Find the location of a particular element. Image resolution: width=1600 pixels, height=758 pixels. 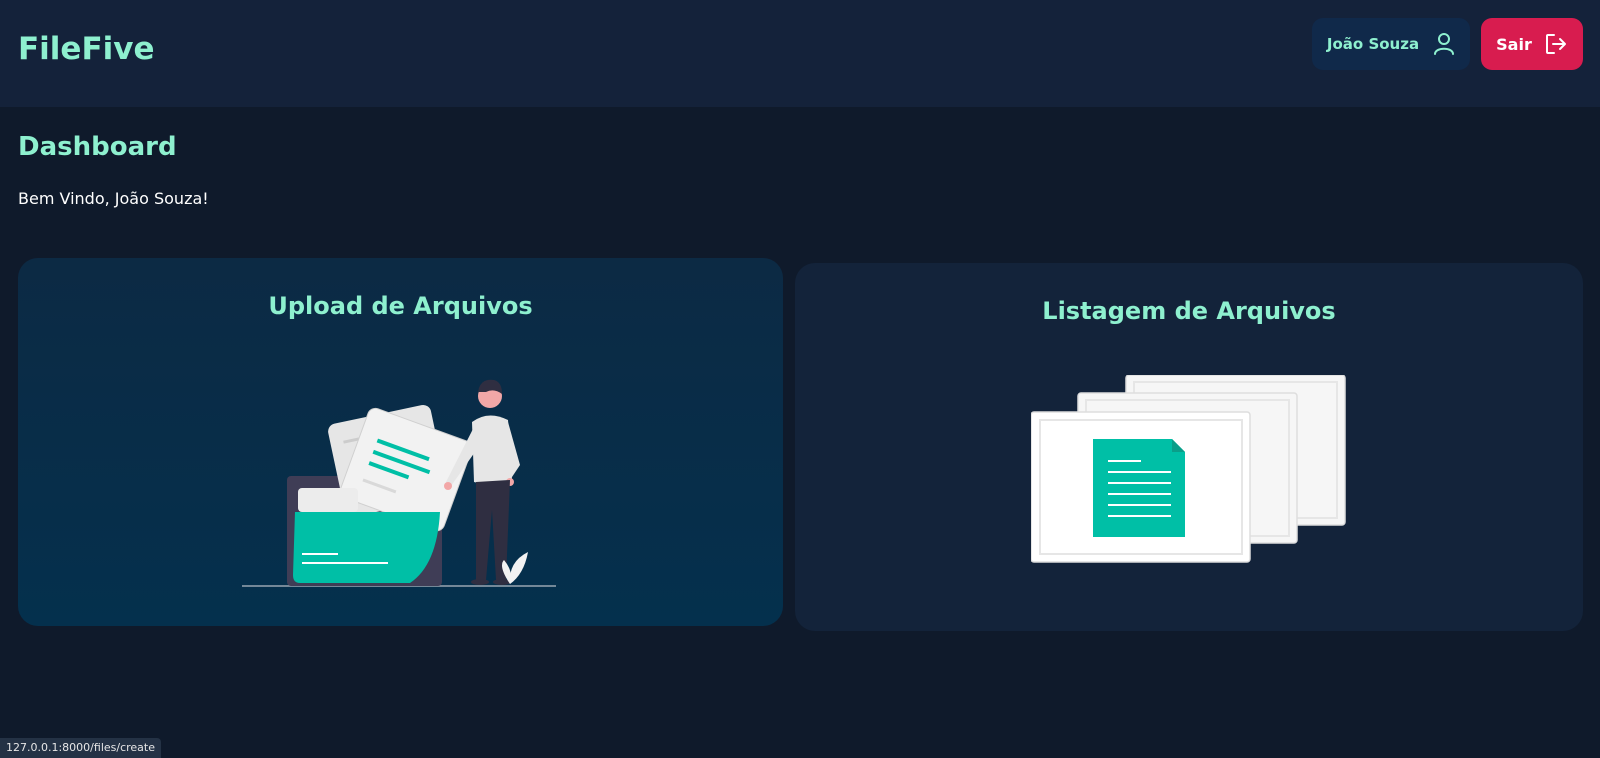

logout-button: Sair is located at coordinates (1532, 44).